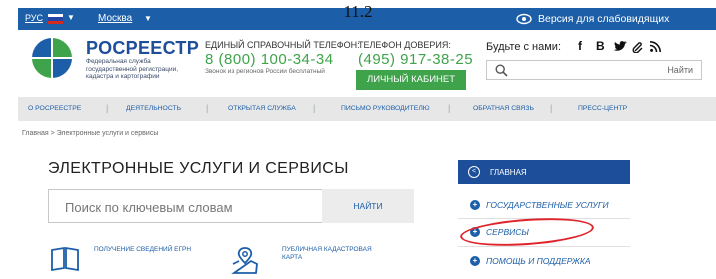  Describe the element at coordinates (245, 260) in the screenshot. I see `map-icon` at that location.